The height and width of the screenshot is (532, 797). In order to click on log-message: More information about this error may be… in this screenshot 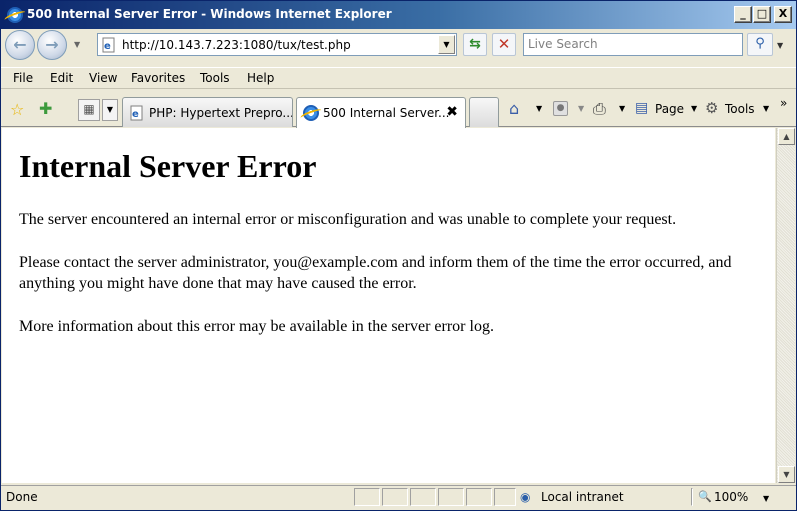, I will do `click(256, 326)`.